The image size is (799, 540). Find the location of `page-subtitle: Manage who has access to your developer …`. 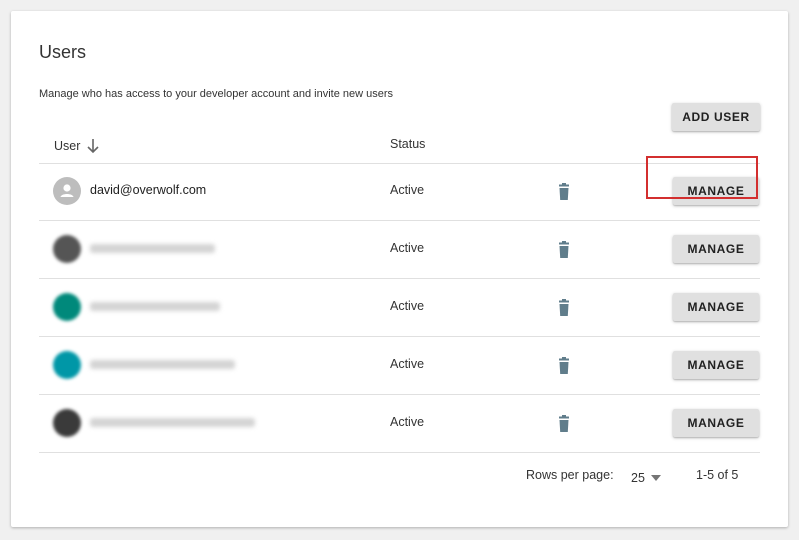

page-subtitle: Manage who has access to your developer … is located at coordinates (216, 94).